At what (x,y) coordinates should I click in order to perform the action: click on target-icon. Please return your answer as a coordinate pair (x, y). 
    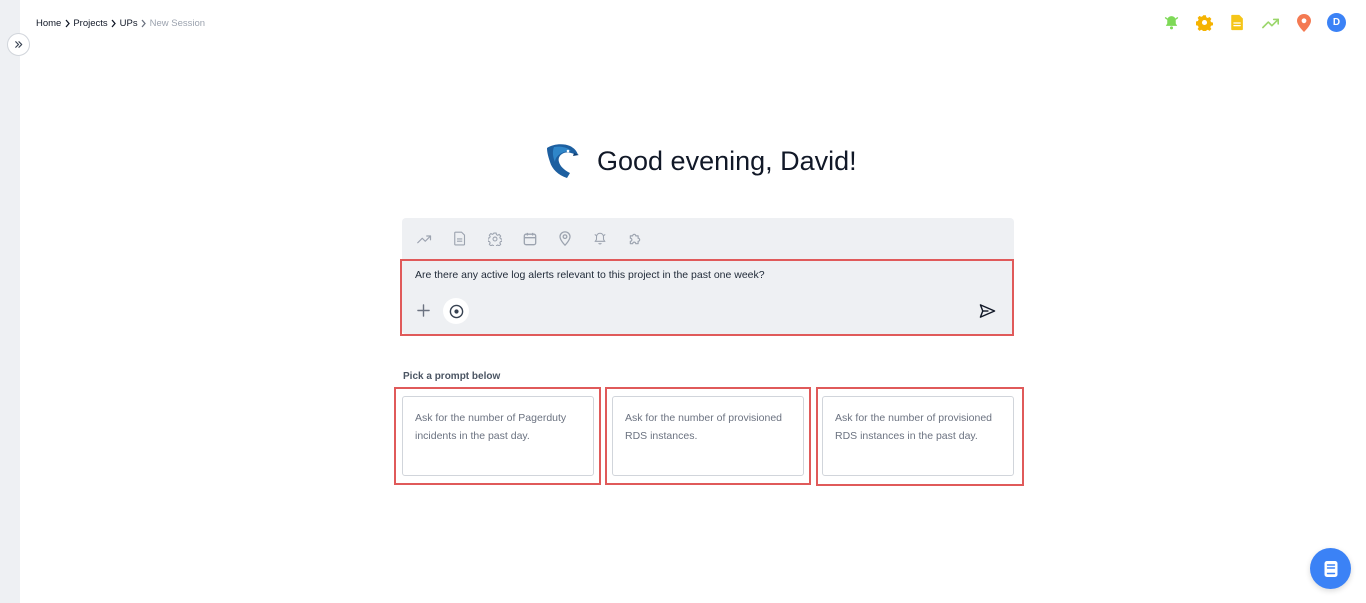
    Looking at the image, I should click on (456, 311).